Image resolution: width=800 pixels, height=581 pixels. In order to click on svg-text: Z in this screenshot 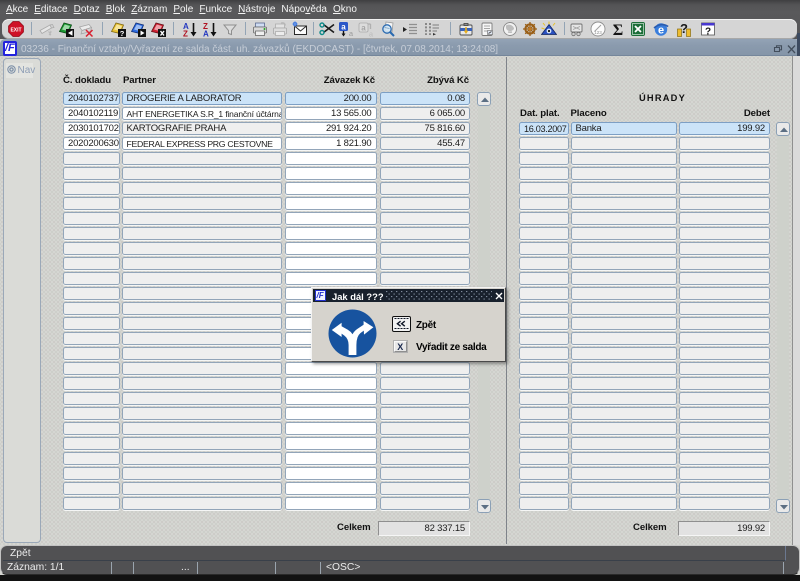, I will do `click(185, 34)`.